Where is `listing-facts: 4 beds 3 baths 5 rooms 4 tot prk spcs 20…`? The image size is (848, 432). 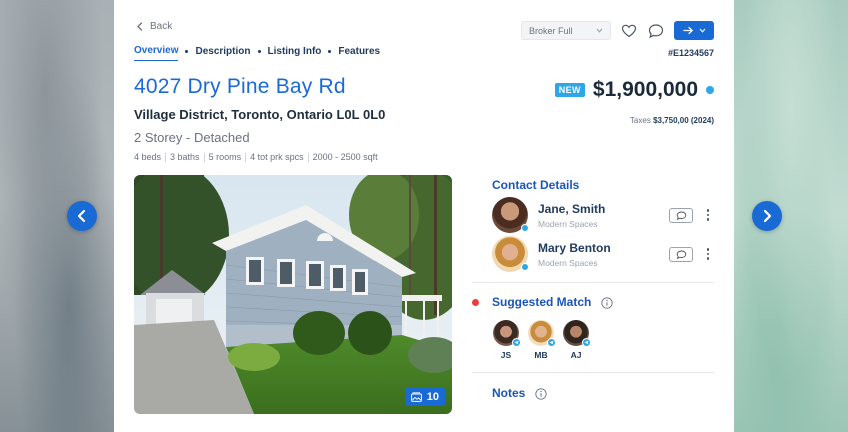 listing-facts: 4 beds 3 baths 5 rooms 4 tot prk spcs 20… is located at coordinates (256, 157).